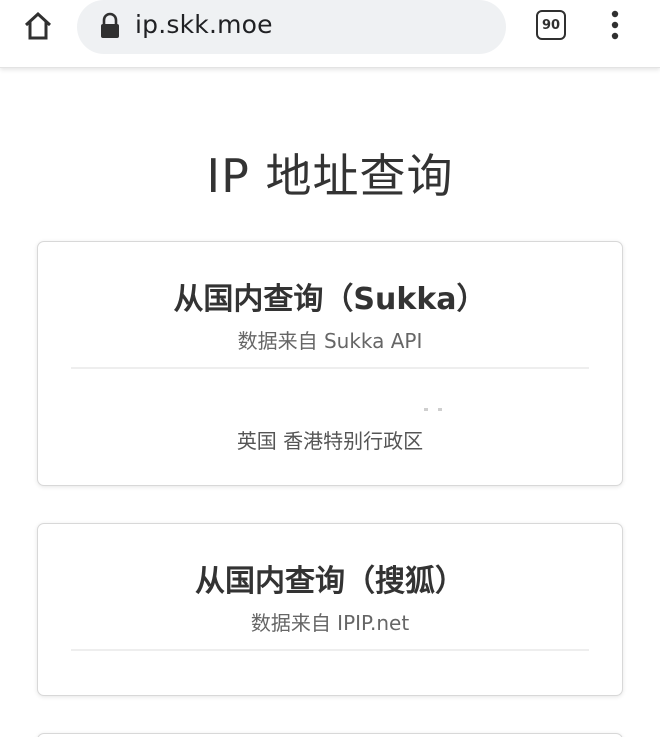 This screenshot has height=737, width=660. Describe the element at coordinates (291, 27) in the screenshot. I see `address-bar: ip.skk.moe` at that location.